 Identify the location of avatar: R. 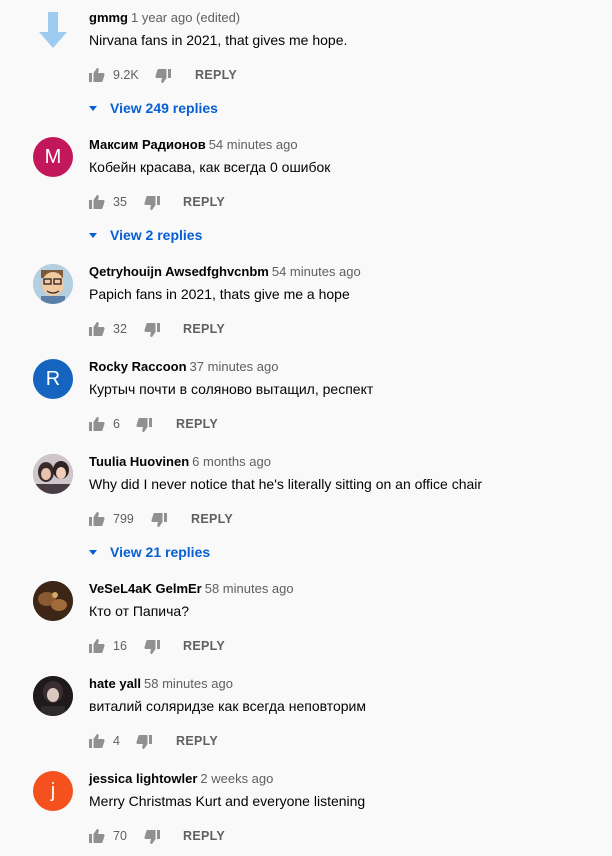
(53, 379).